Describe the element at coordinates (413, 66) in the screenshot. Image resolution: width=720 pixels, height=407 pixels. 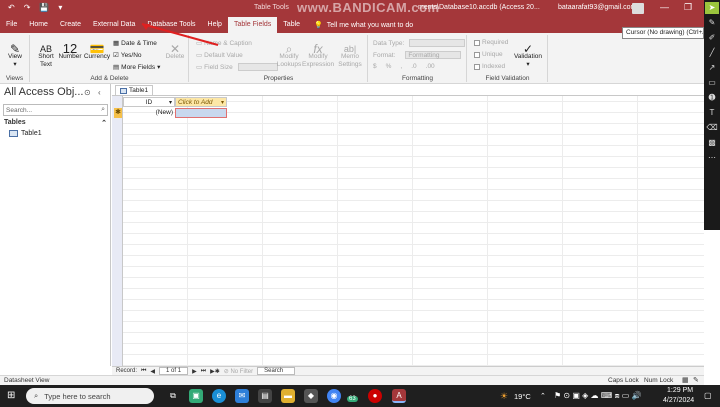
I see `increase-decimals-button: .0` at that location.